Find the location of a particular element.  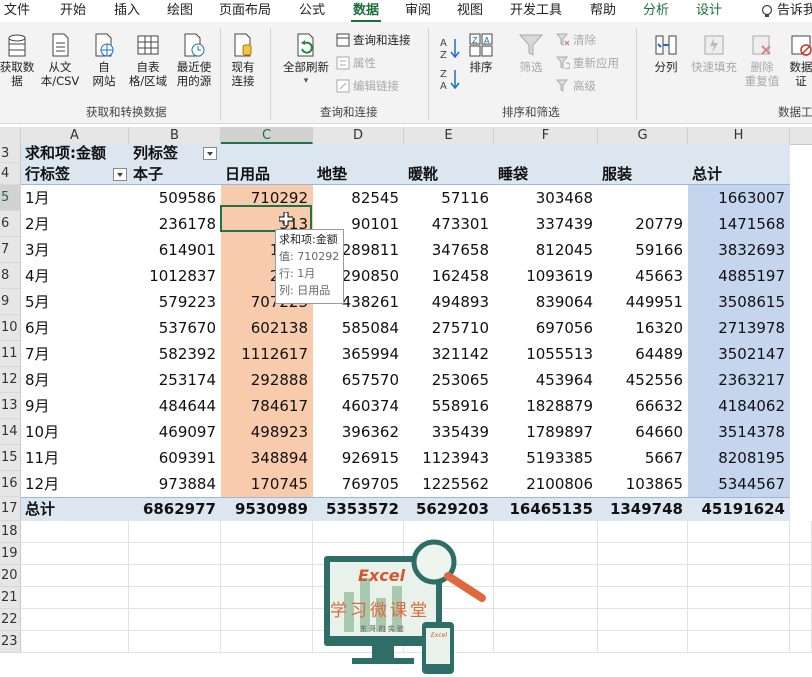

pivot-row-label: 3月 is located at coordinates (75, 250).